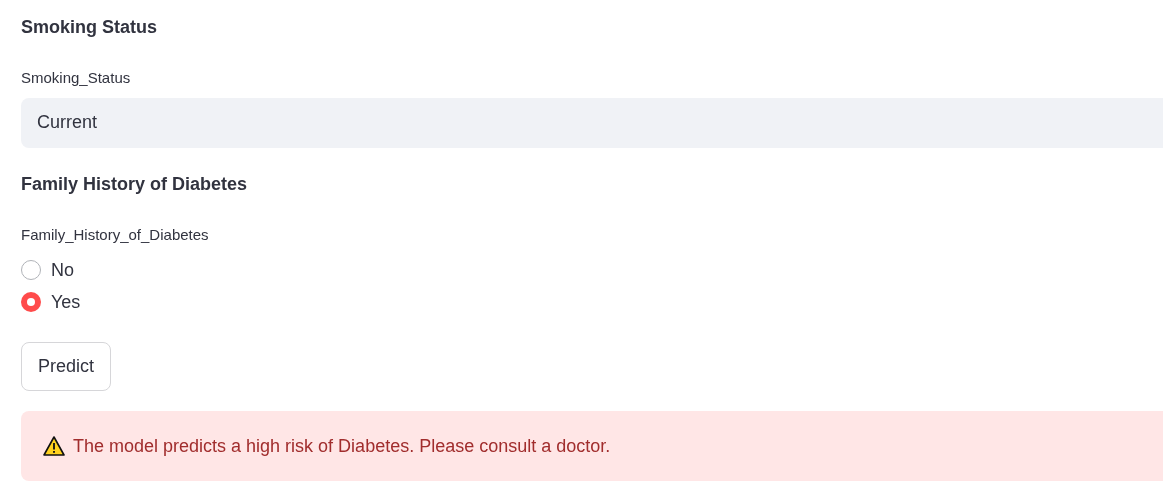  I want to click on radio-option: No, so click(47, 270).